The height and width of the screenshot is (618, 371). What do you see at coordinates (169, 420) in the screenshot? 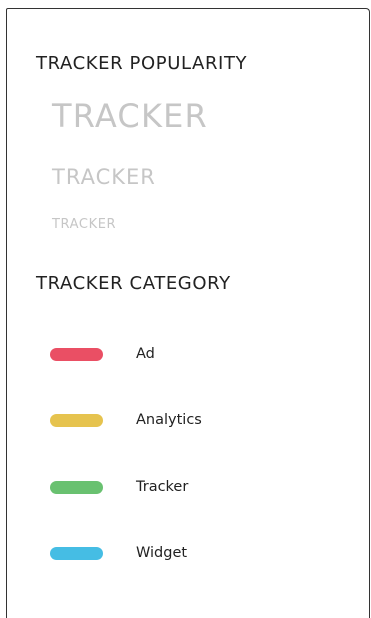
I see `legend-label-analytics: Analytics` at bounding box center [169, 420].